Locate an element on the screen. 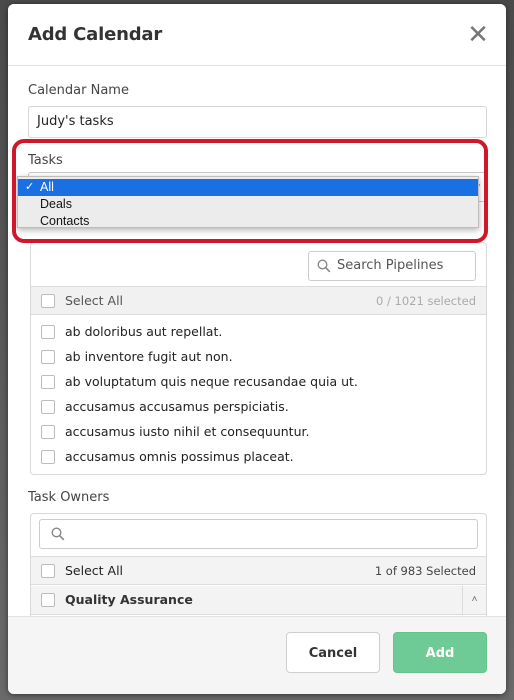  pipelines-count: 0 / 1021 selected is located at coordinates (426, 301).